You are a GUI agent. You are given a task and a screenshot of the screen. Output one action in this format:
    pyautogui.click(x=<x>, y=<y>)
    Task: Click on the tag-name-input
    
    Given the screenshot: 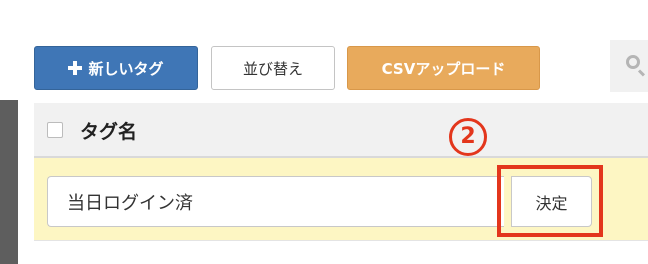 What is the action you would take?
    pyautogui.click(x=275, y=201)
    